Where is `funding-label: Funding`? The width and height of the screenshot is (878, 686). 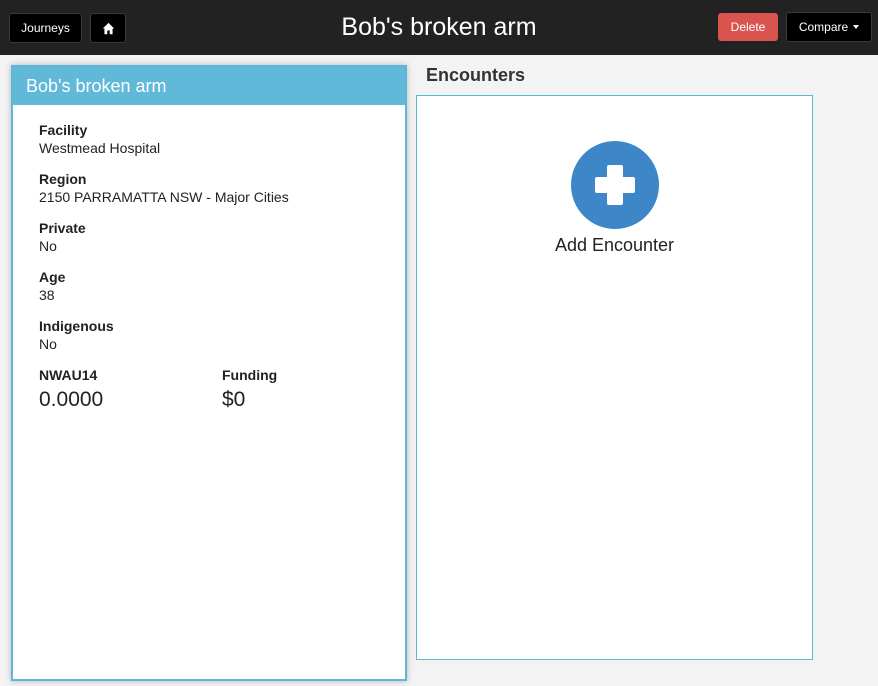
funding-label: Funding is located at coordinates (250, 375).